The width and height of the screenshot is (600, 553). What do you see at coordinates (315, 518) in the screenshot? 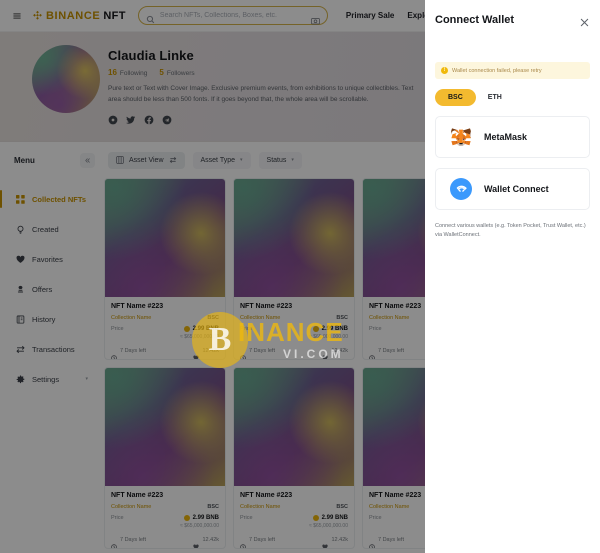
I see `bnb-coin-icon` at bounding box center [315, 518].